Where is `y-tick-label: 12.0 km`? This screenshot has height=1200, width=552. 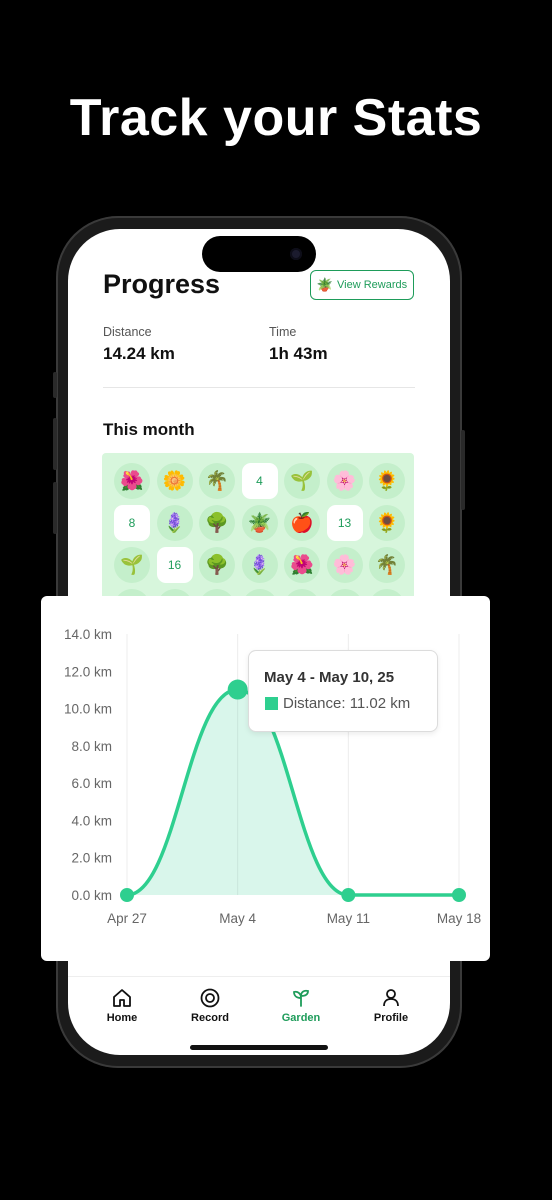 y-tick-label: 12.0 km is located at coordinates (88, 671).